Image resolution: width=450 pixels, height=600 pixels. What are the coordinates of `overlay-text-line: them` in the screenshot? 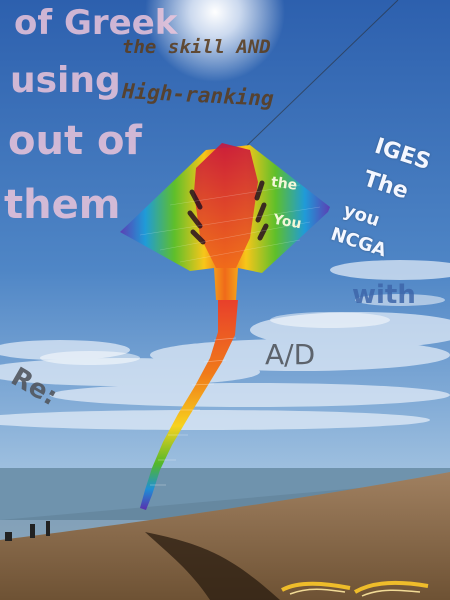 It's located at (62, 205).